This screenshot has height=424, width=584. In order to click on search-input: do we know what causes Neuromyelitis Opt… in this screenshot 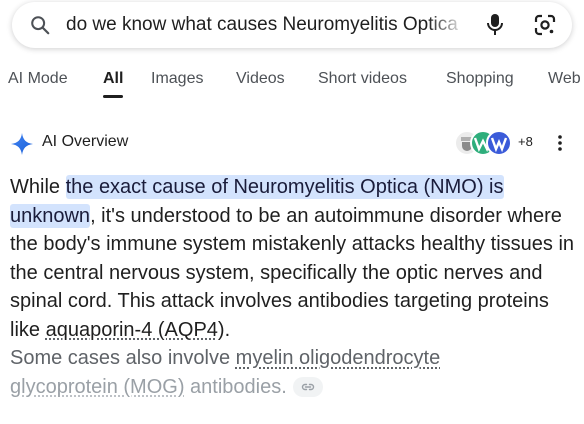, I will do `click(266, 25)`.